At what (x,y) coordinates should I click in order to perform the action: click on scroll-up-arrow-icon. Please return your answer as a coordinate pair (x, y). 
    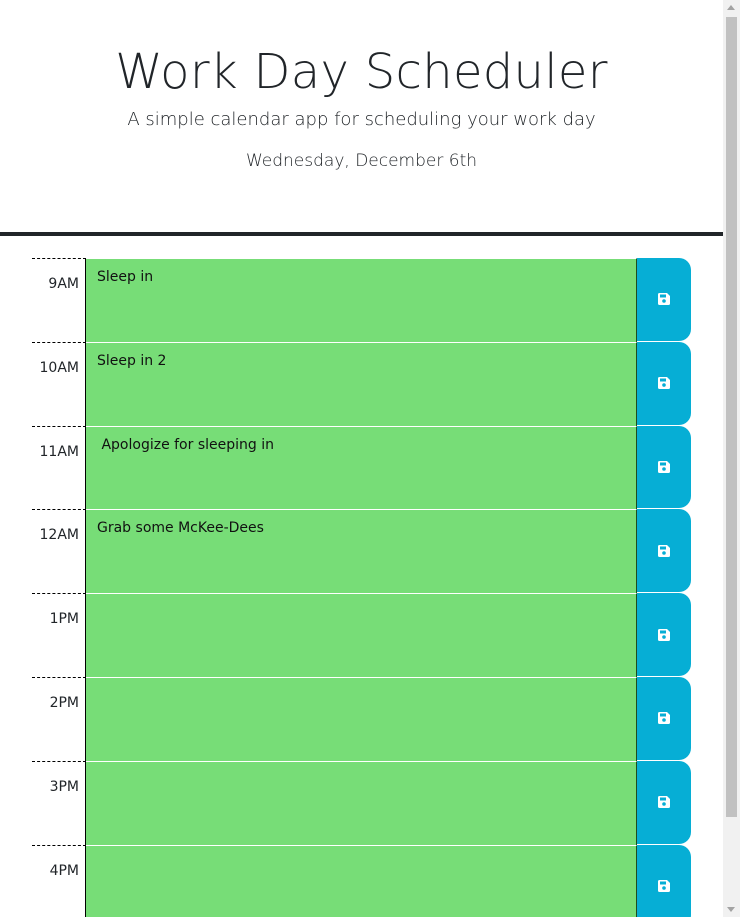
    Looking at the image, I should click on (731, 7).